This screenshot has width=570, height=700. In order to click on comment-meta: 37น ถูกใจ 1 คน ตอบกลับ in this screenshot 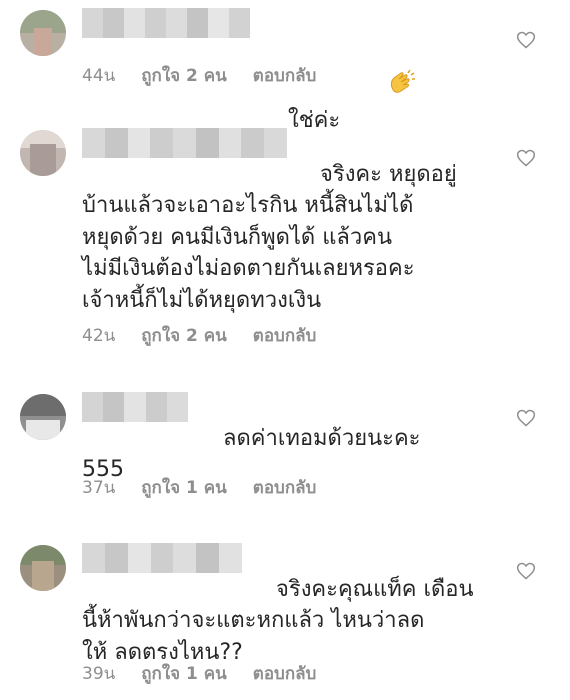, I will do `click(199, 487)`.